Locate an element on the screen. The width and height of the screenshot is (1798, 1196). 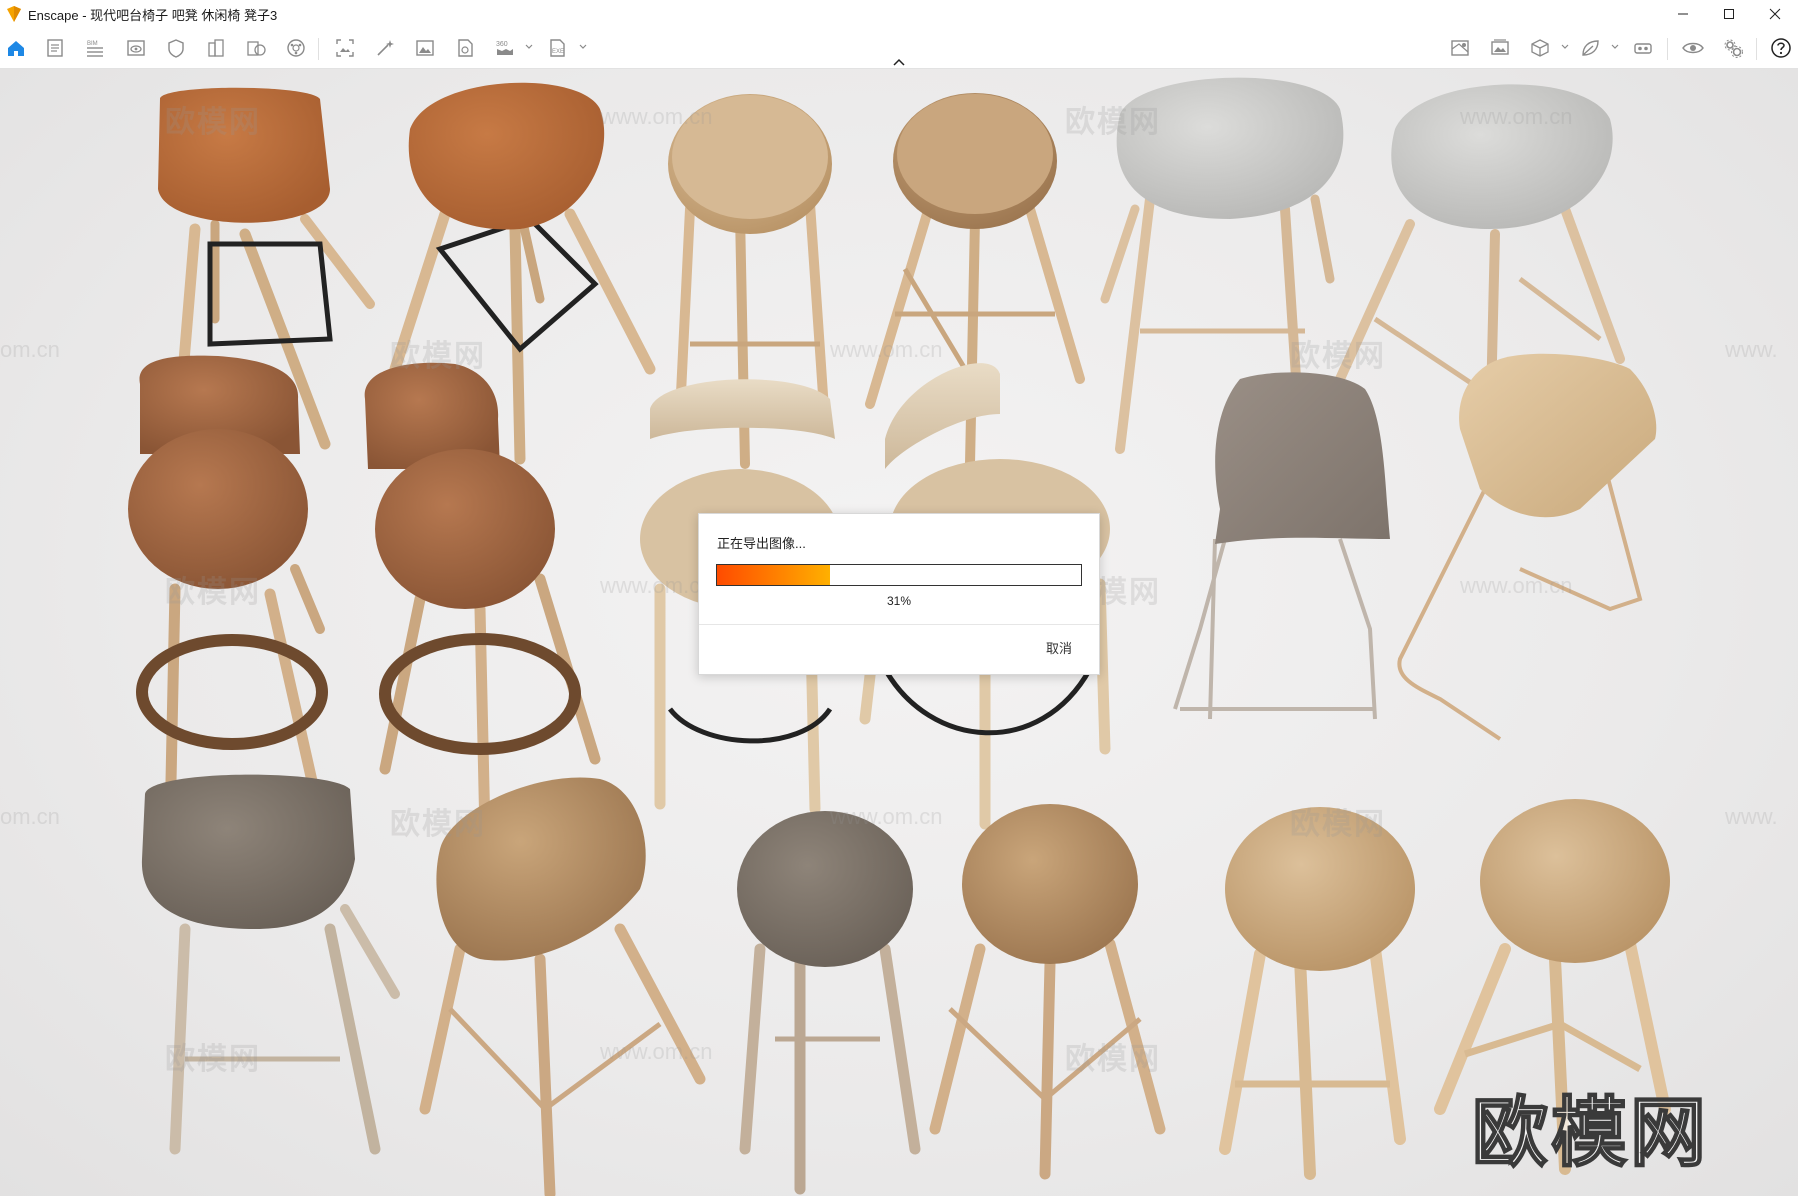
export-file-button is located at coordinates (465, 48).